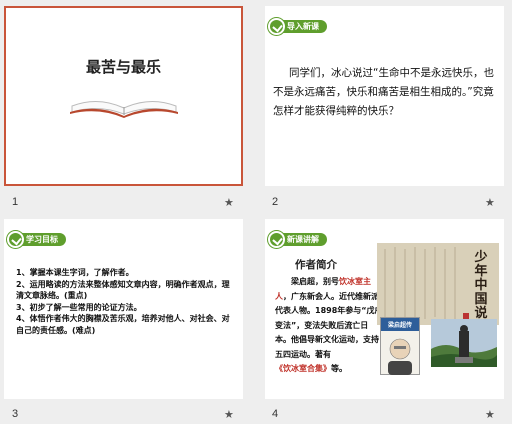 Image resolution: width=512 pixels, height=424 pixels. Describe the element at coordinates (79, 307) in the screenshot. I see `list-item: 3、初步了解一些常用的论证方法。` at that location.